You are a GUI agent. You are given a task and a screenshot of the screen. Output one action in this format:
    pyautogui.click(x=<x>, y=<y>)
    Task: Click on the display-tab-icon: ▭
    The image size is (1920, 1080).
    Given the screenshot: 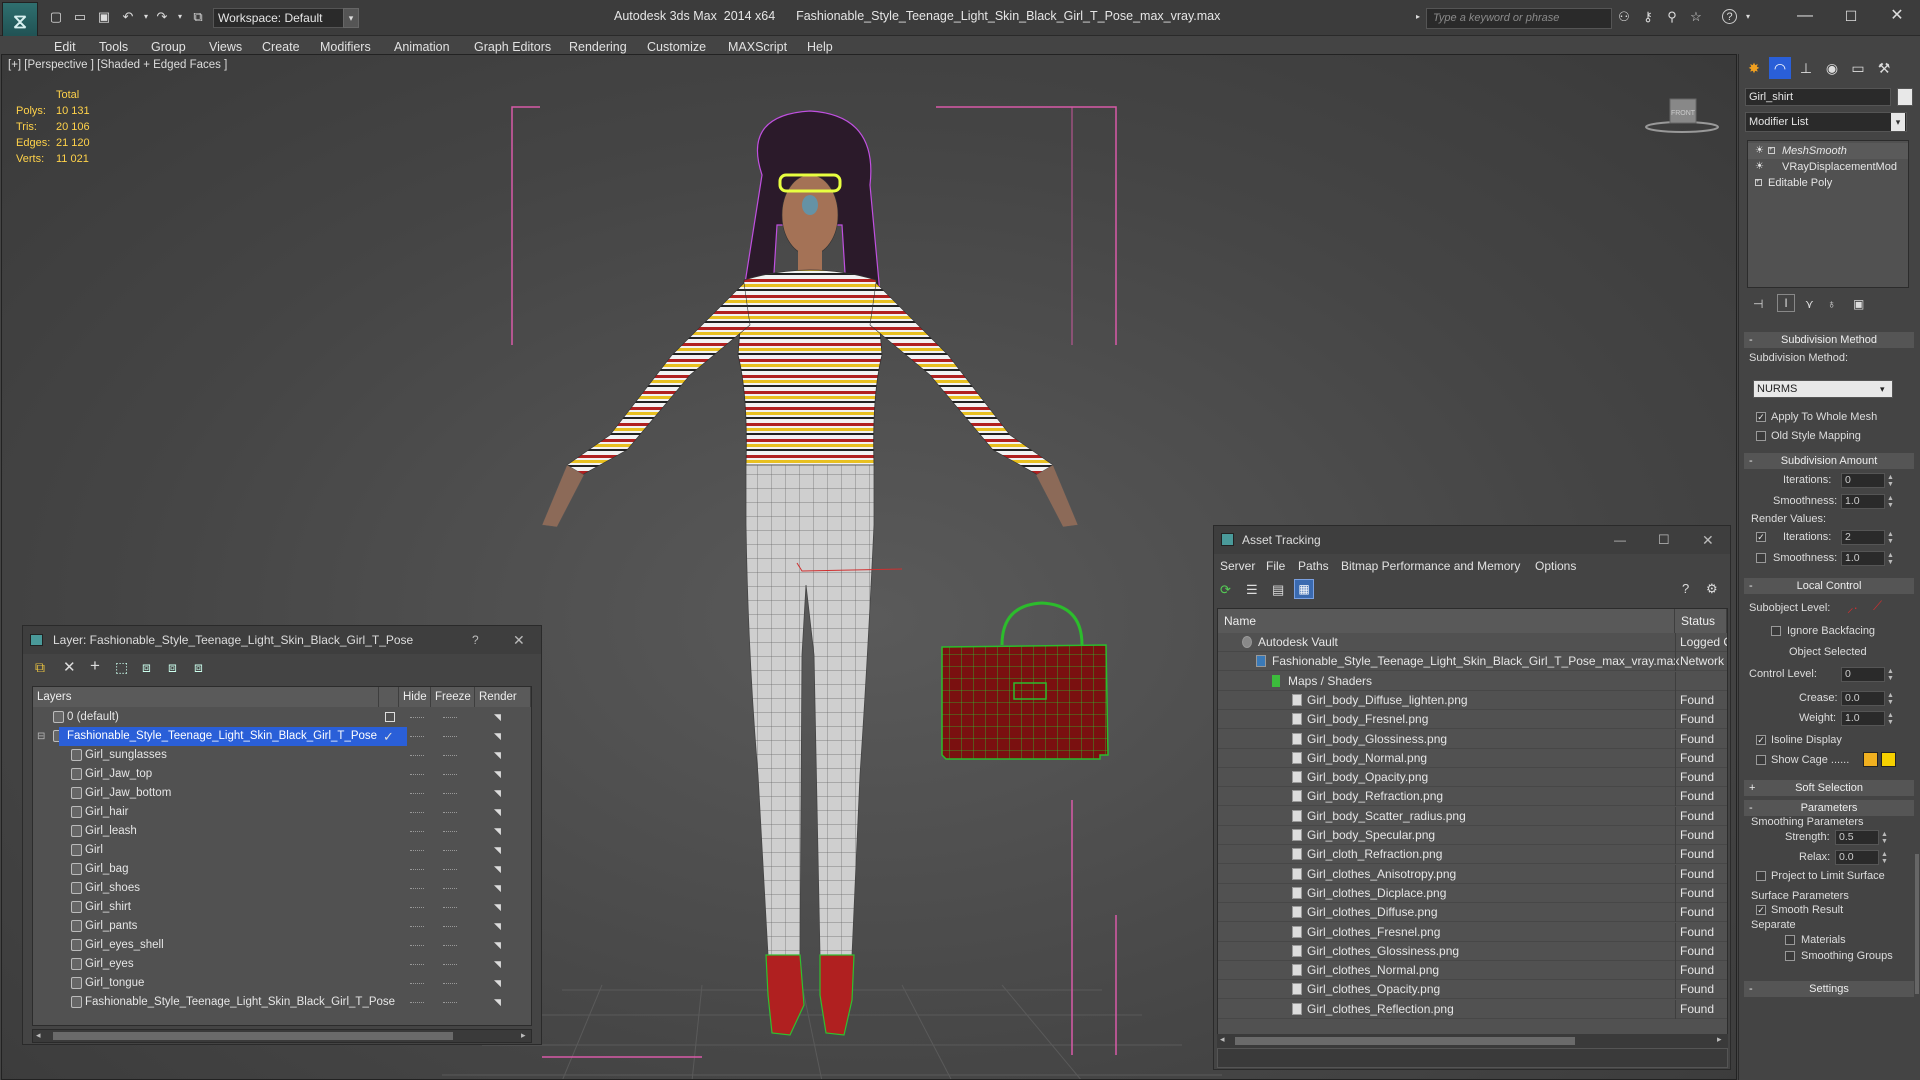 What is the action you would take?
    pyautogui.click(x=1858, y=68)
    